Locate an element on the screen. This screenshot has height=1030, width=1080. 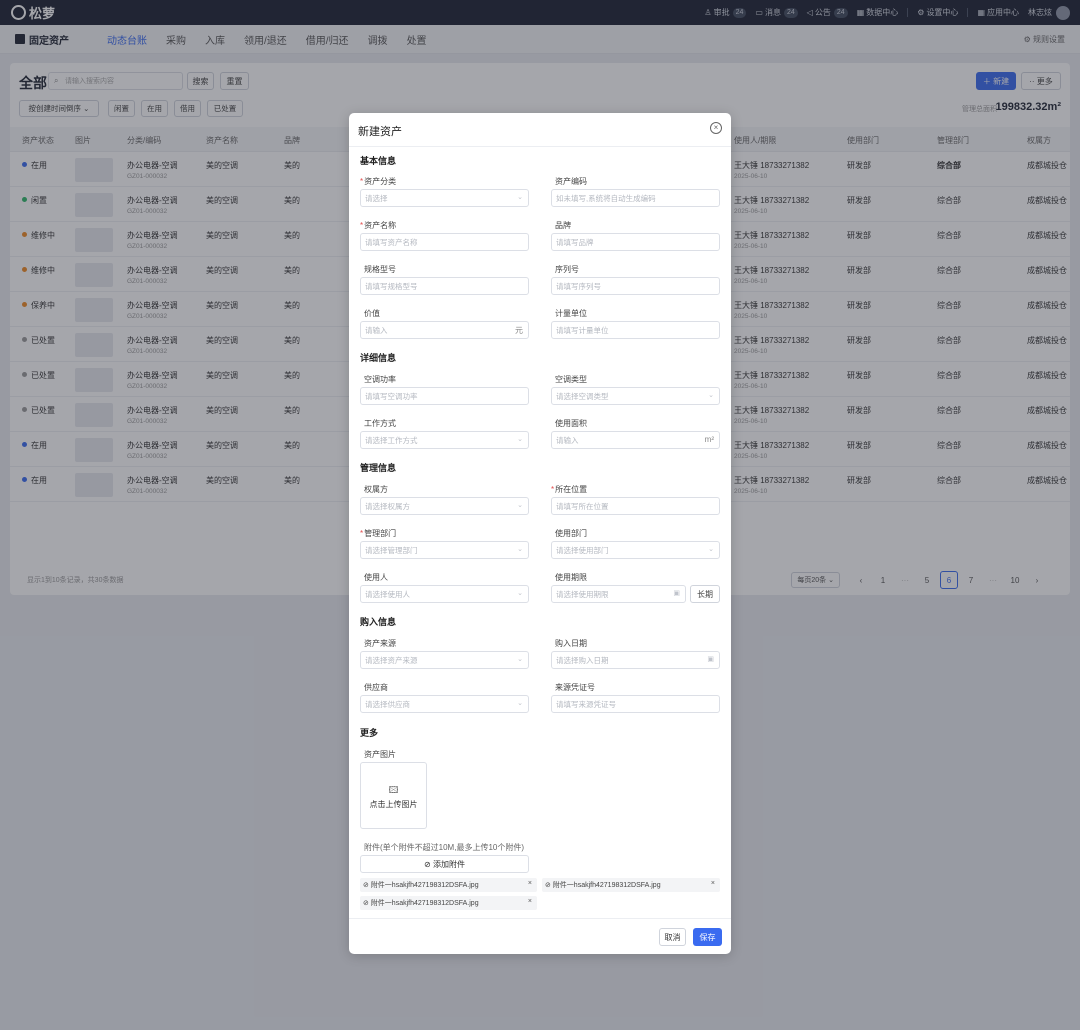
section-manage: 管理信息 is located at coordinates (378, 468).